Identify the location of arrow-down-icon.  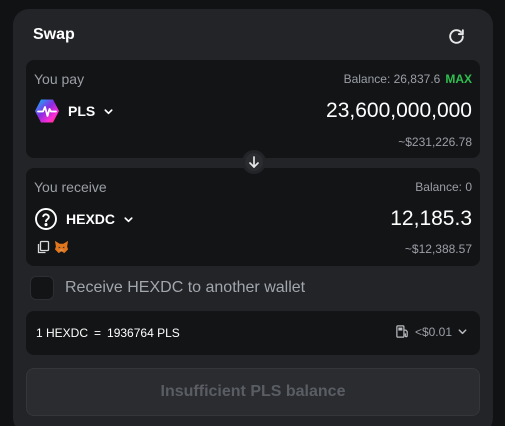
(254, 162).